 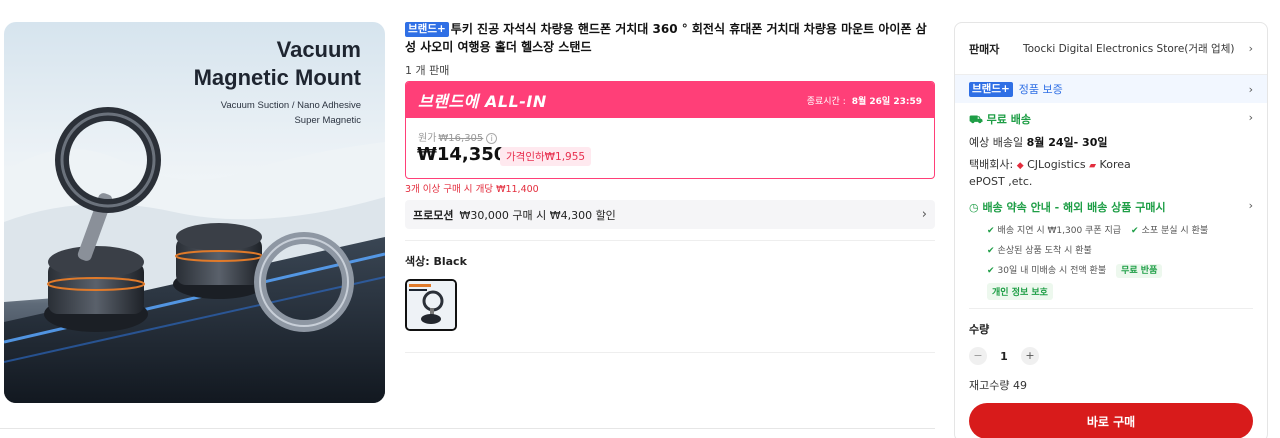 What do you see at coordinates (1020, 166) in the screenshot?
I see `cj-logo-icon: ◆` at bounding box center [1020, 166].